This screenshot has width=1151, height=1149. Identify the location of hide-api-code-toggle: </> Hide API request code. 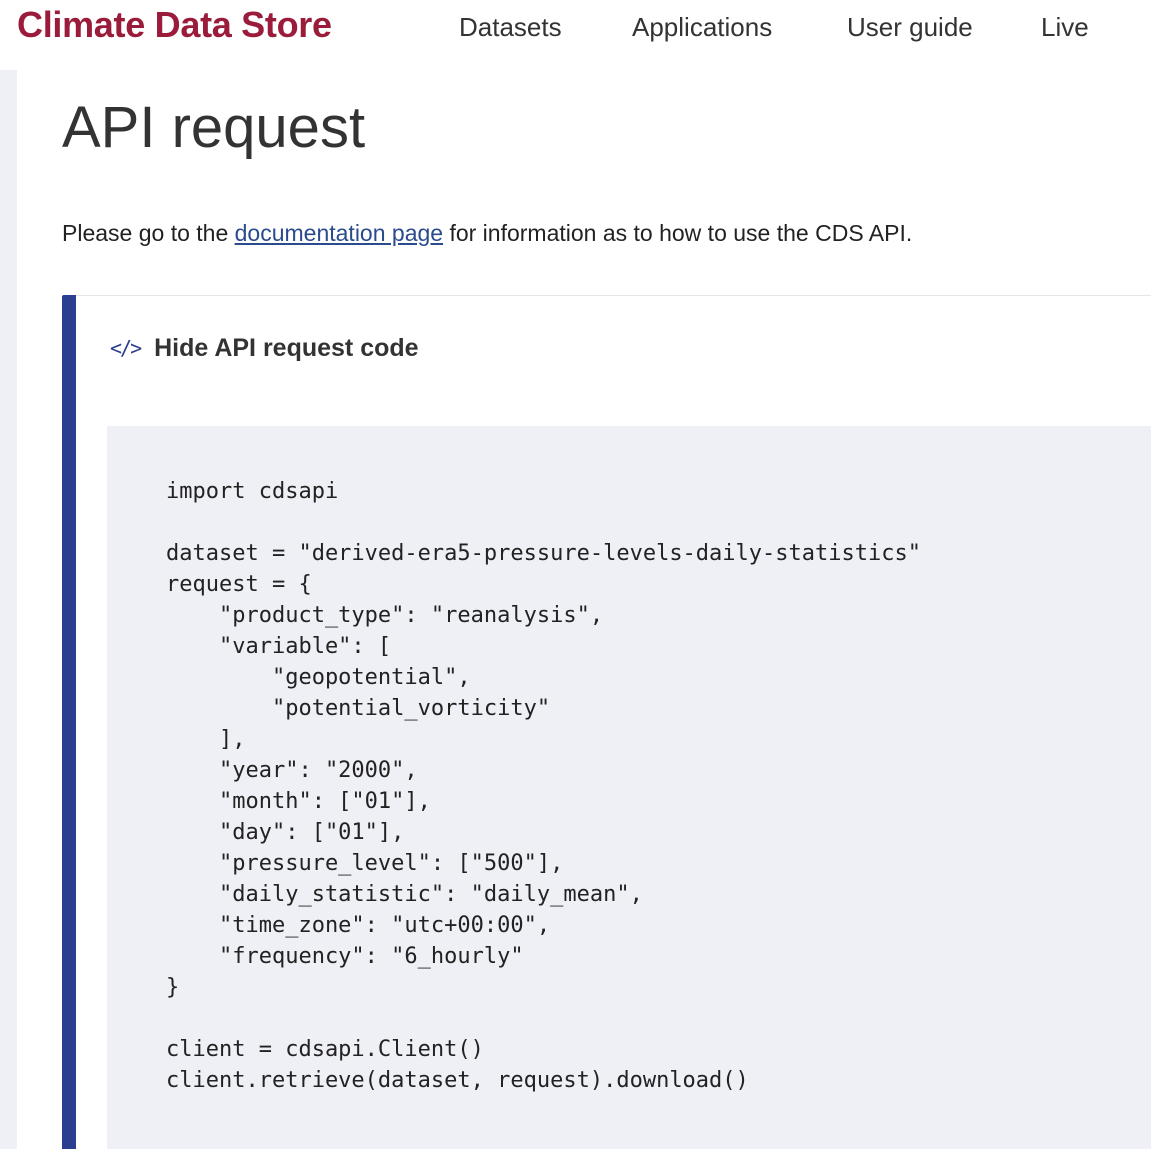
(264, 348).